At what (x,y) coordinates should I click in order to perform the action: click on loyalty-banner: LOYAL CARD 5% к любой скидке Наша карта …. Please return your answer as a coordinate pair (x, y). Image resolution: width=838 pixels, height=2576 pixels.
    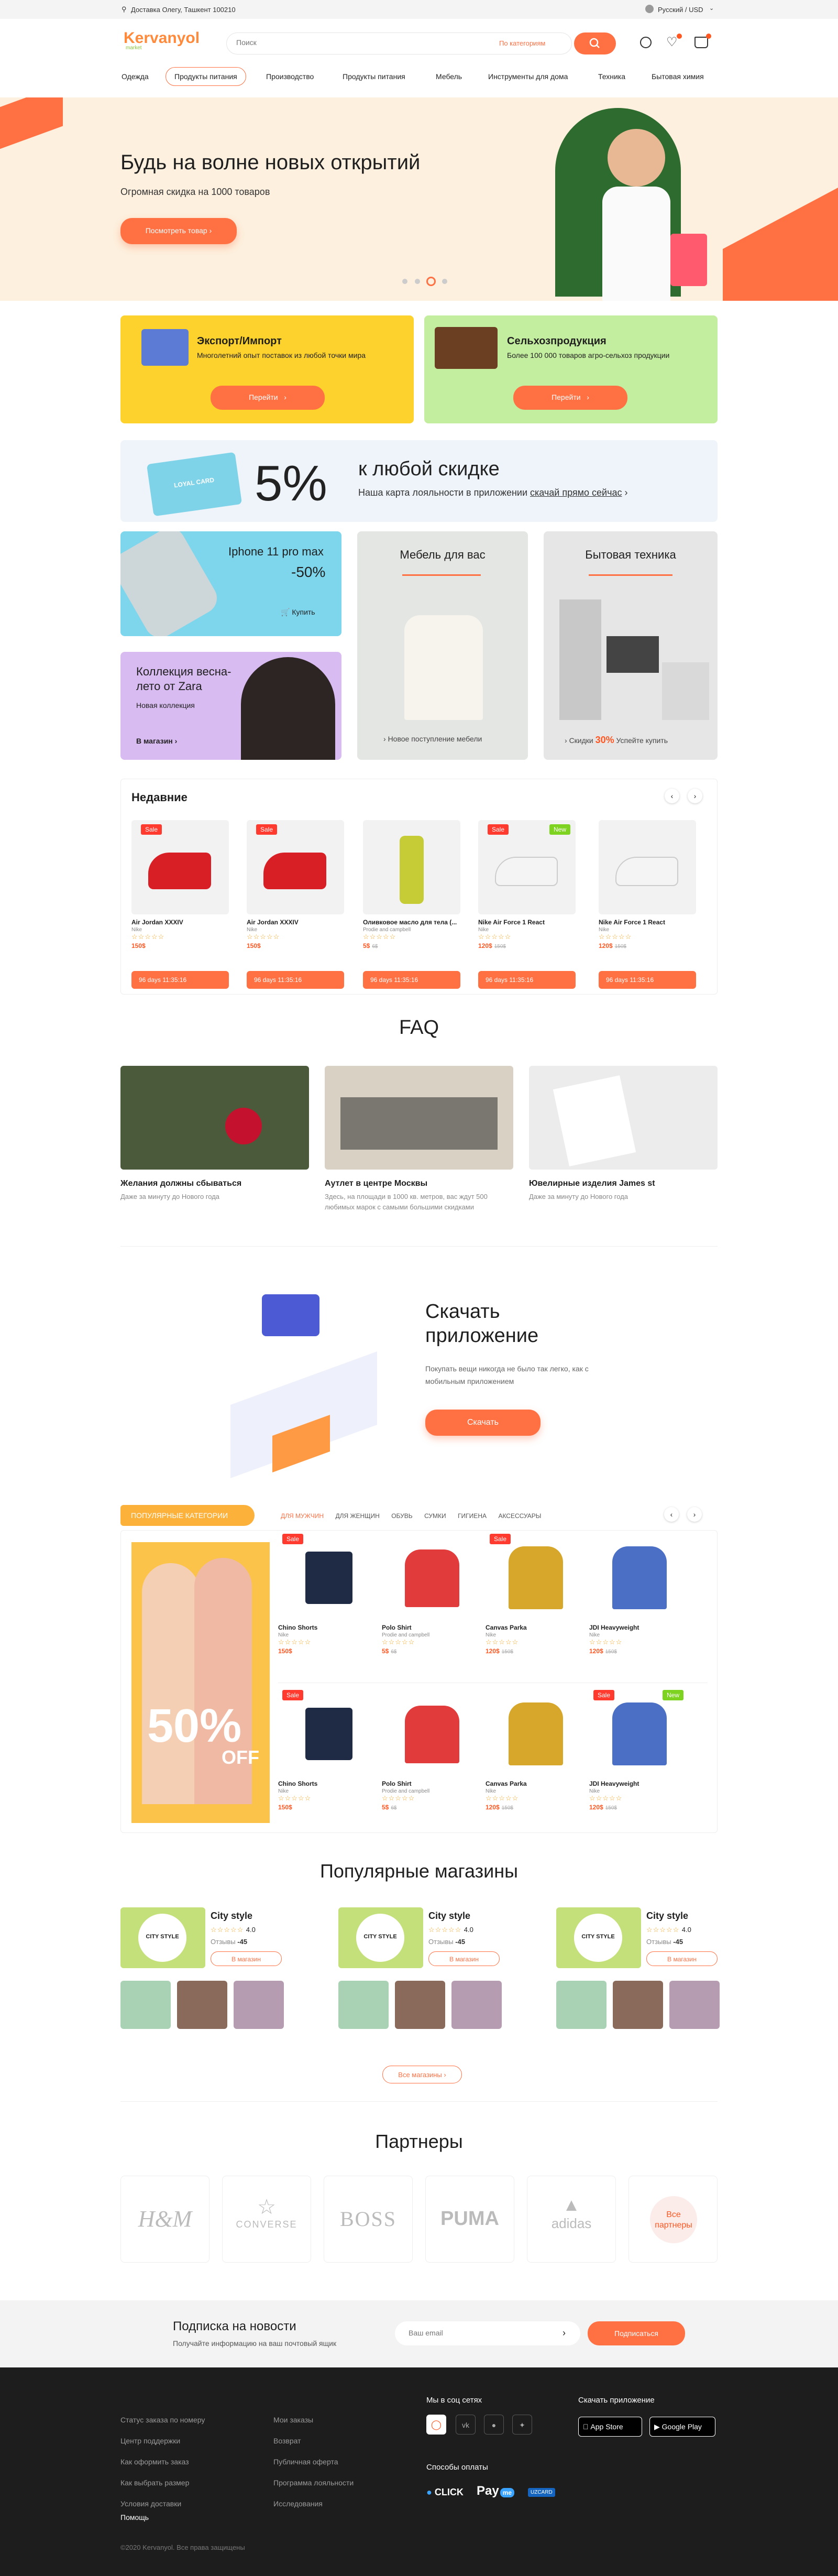
    Looking at the image, I should click on (419, 481).